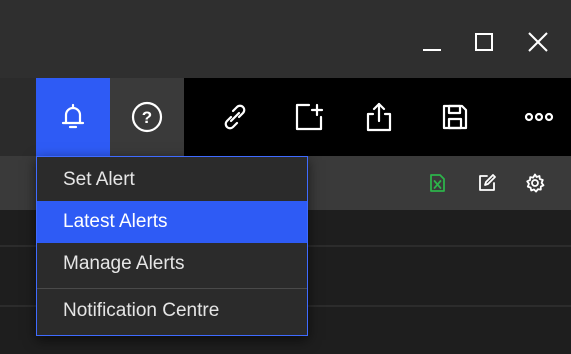 This screenshot has height=354, width=571. Describe the element at coordinates (432, 42) in the screenshot. I see `minimize-button` at that location.